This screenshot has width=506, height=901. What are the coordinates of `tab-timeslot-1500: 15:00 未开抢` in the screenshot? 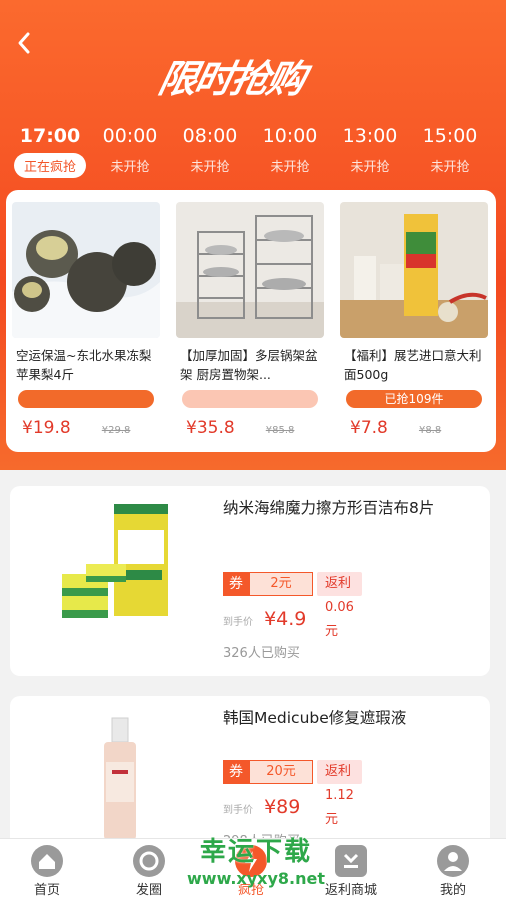 It's located at (450, 150).